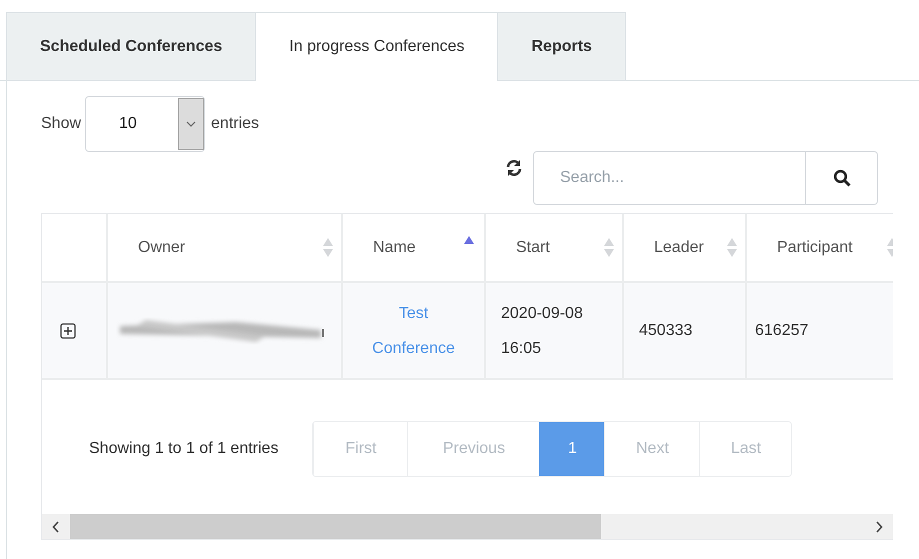 The width and height of the screenshot is (919, 559). What do you see at coordinates (376, 46) in the screenshot?
I see `tab: In progress Conferences` at bounding box center [376, 46].